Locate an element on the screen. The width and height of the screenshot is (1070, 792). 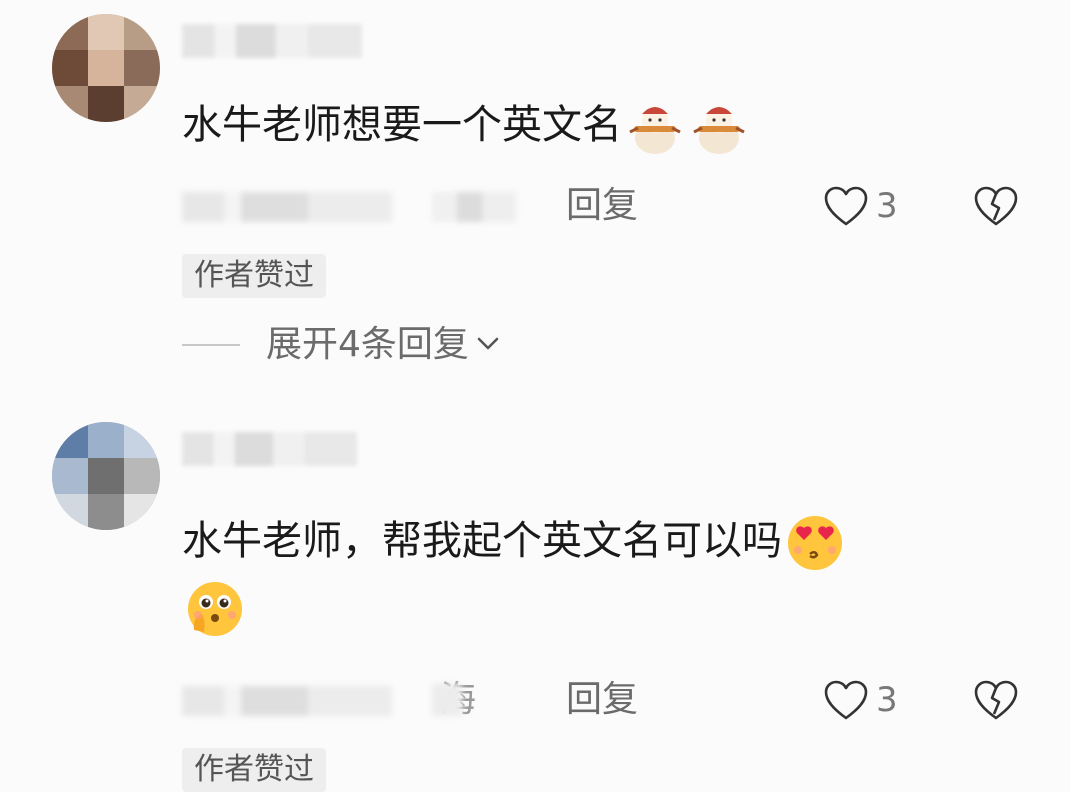
emoji-line is located at coordinates (214, 609).